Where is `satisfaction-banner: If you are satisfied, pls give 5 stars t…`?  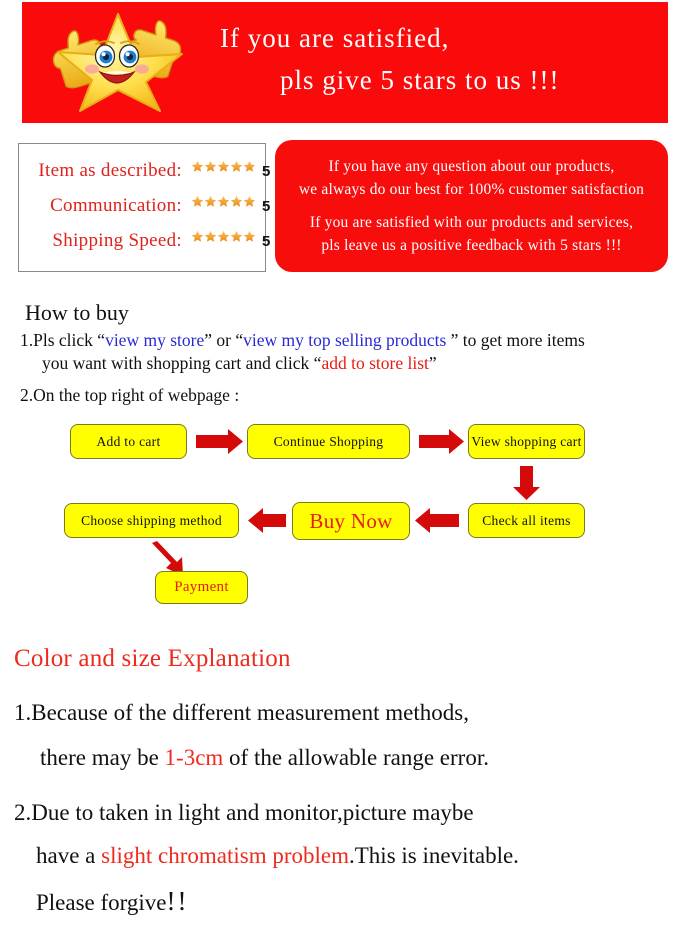 satisfaction-banner: If you are satisfied, pls give 5 stars t… is located at coordinates (345, 62).